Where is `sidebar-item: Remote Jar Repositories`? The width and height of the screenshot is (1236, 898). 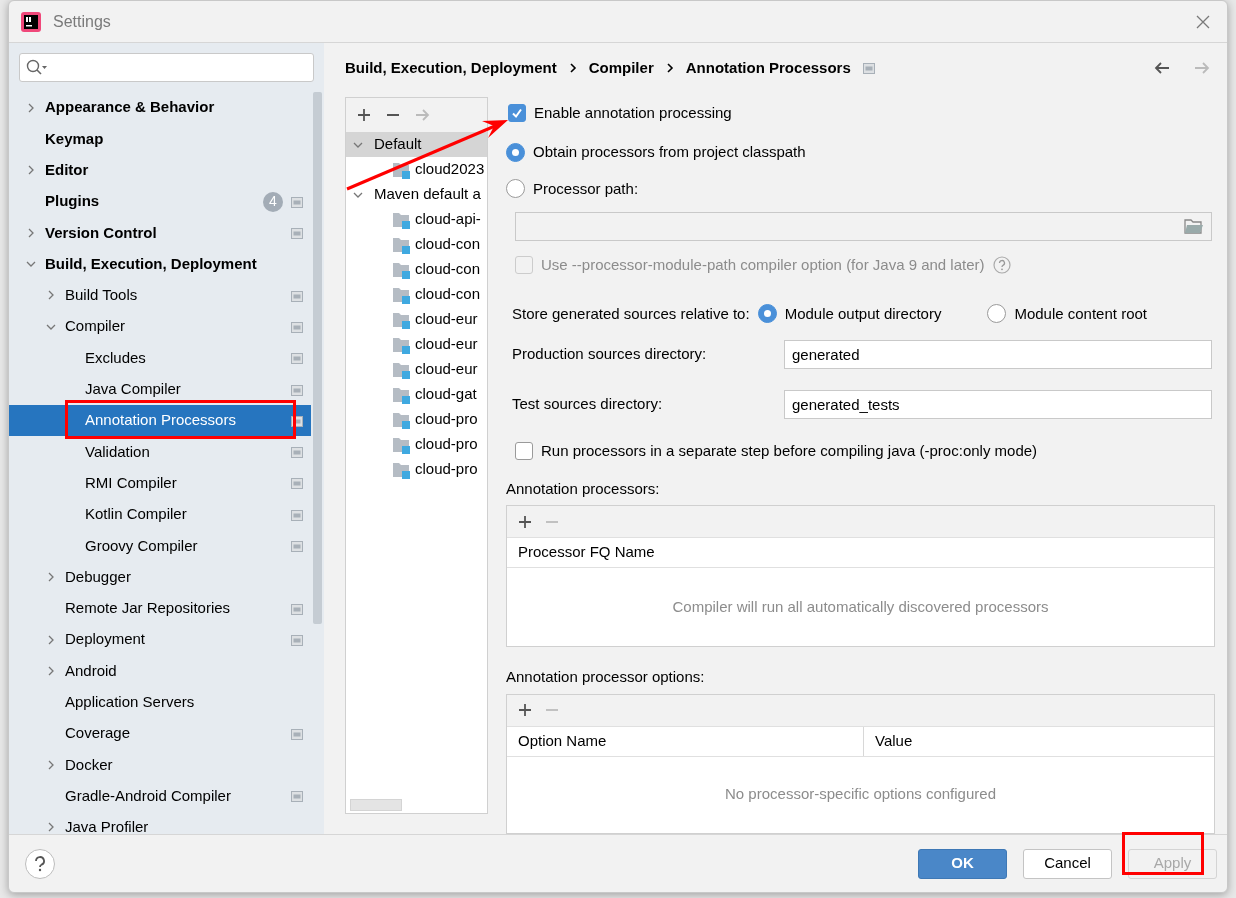 sidebar-item: Remote Jar Repositories is located at coordinates (160, 608).